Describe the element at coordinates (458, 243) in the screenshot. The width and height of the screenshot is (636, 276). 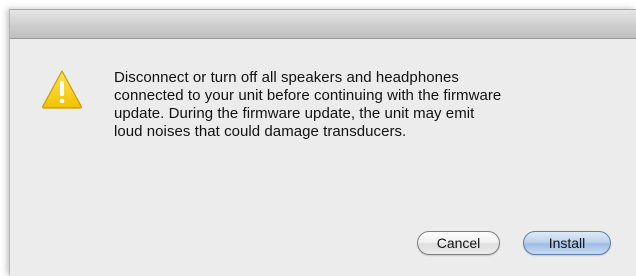
I see `cancel-button: Cancel` at that location.